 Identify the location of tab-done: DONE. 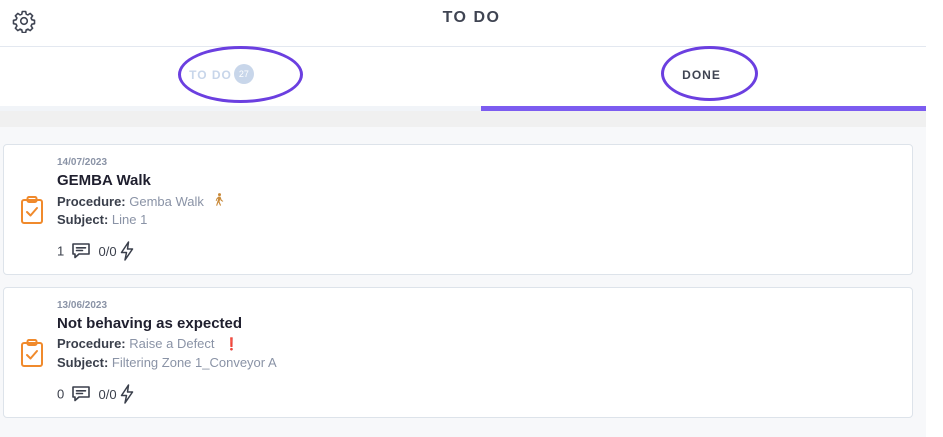
(703, 79).